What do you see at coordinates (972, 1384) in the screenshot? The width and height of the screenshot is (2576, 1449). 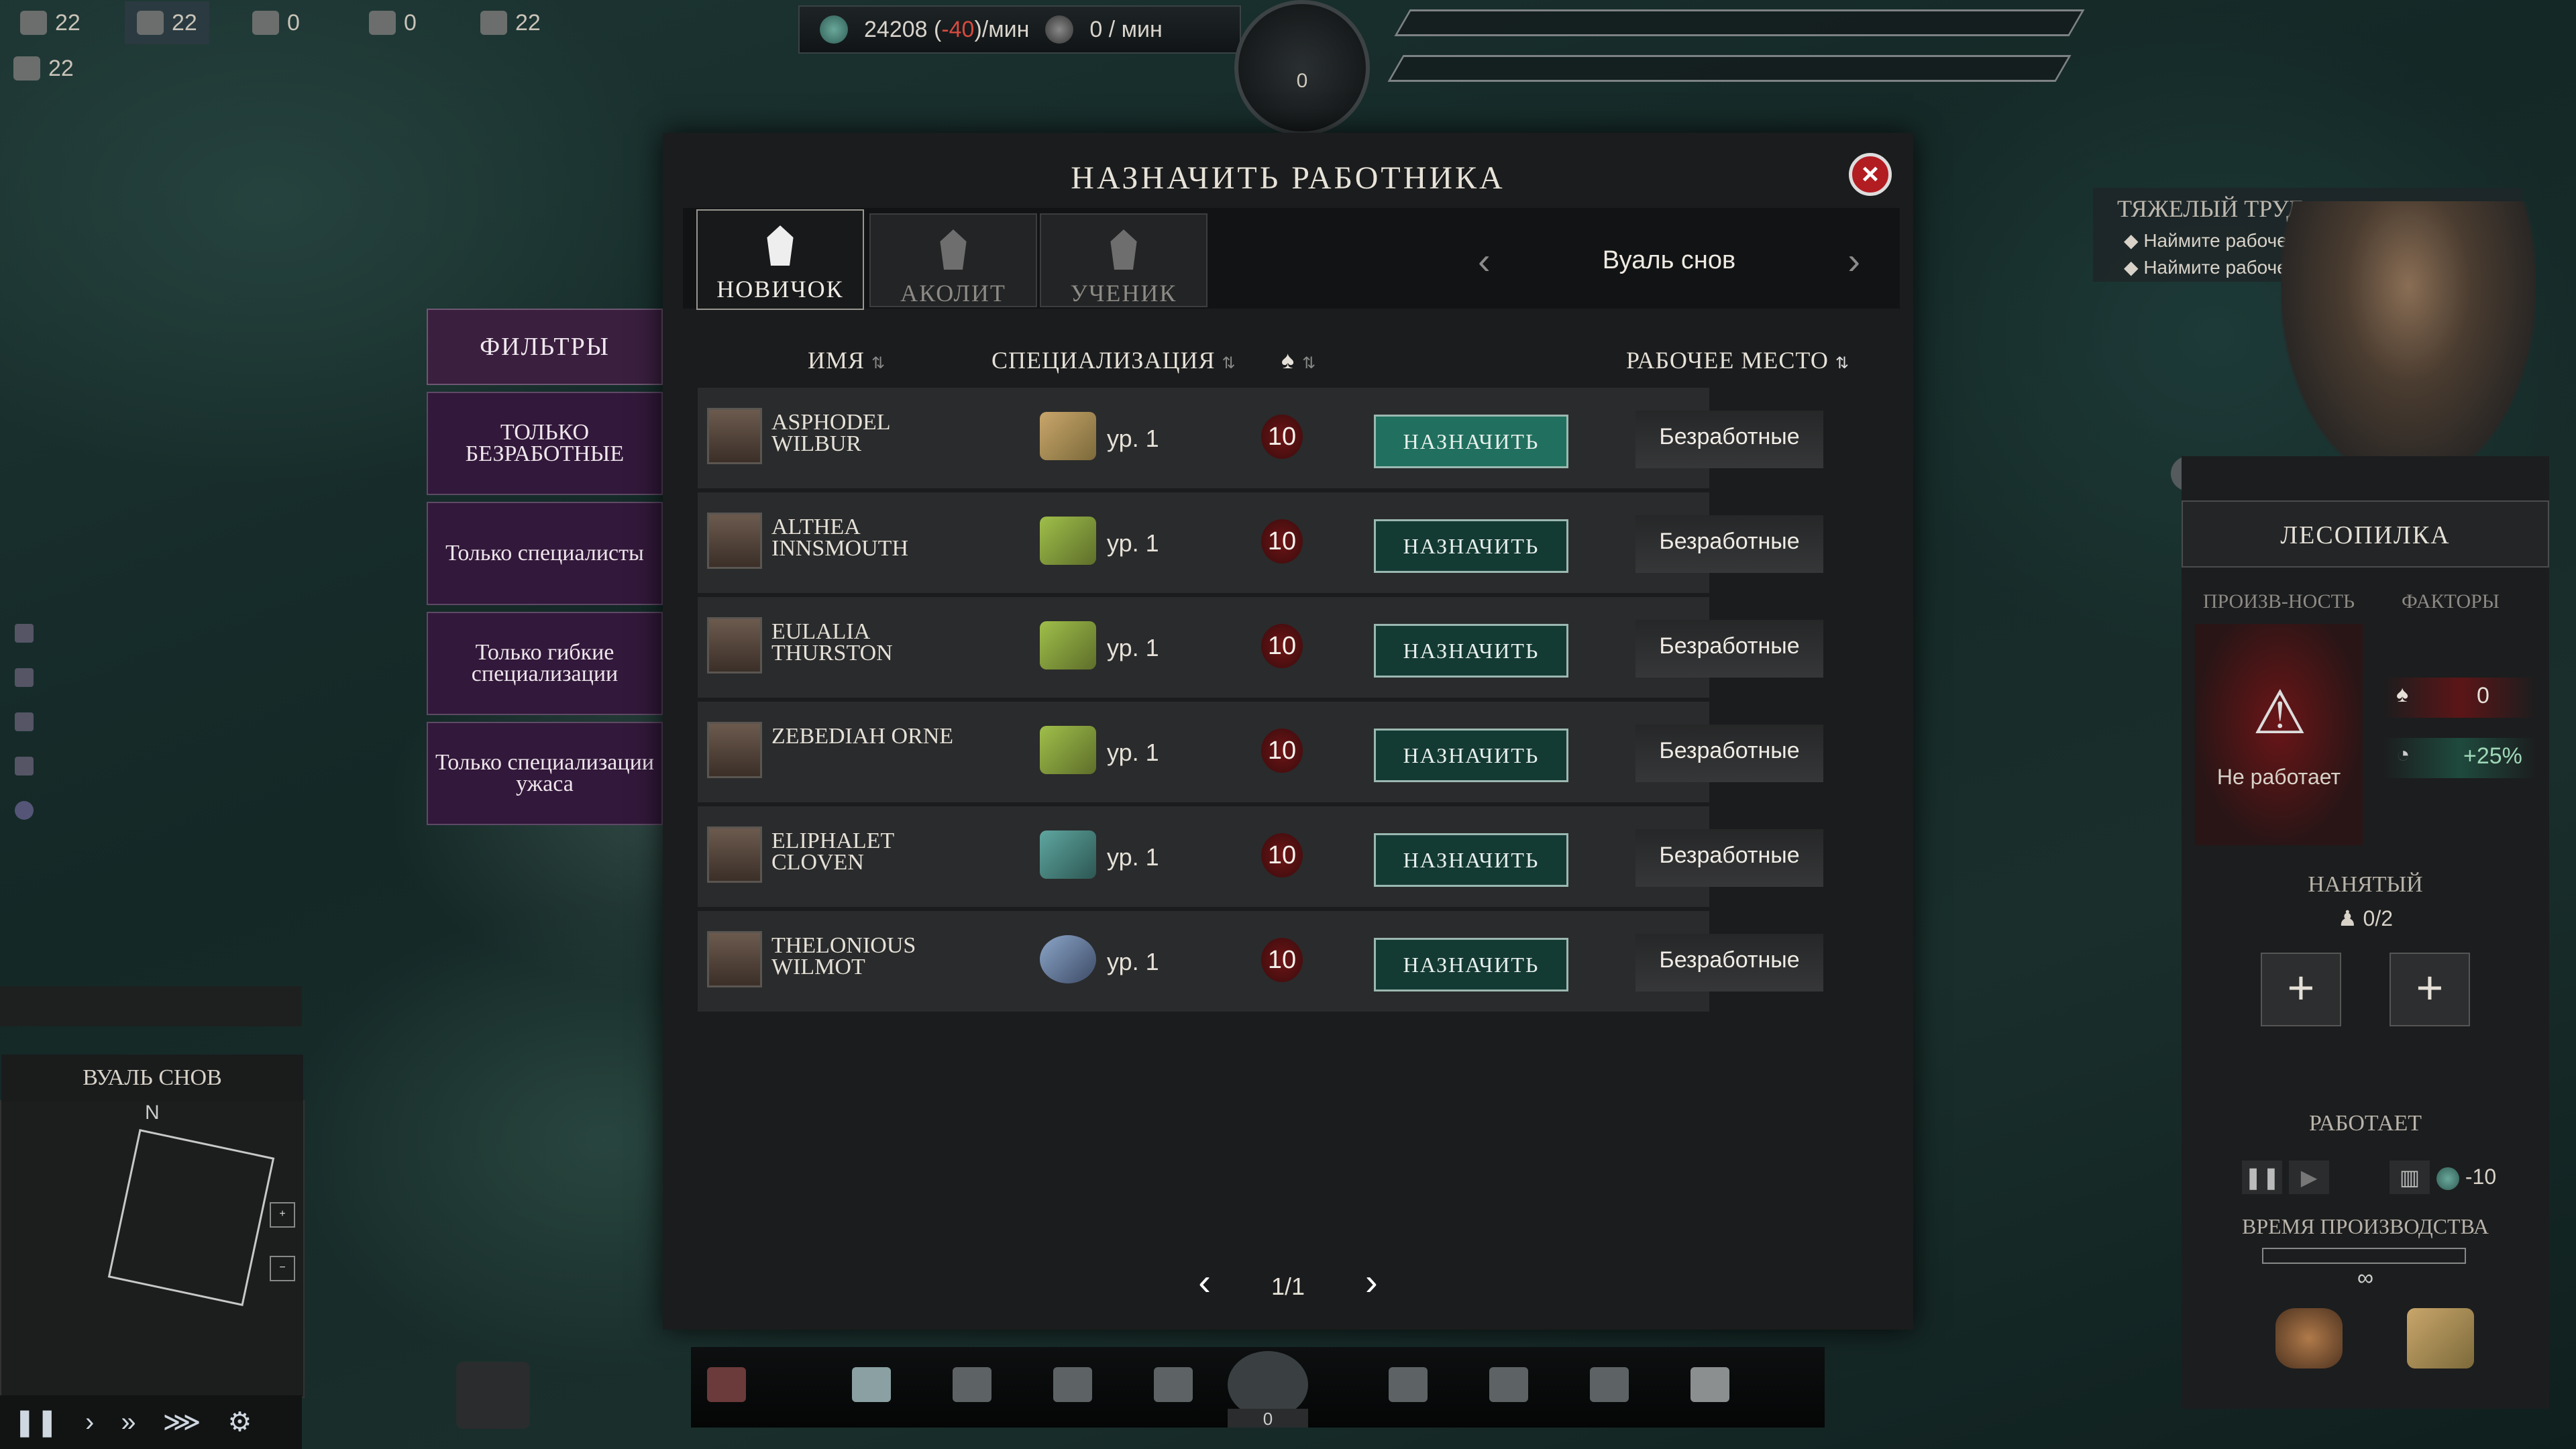 I see `housing-tool-icon` at bounding box center [972, 1384].